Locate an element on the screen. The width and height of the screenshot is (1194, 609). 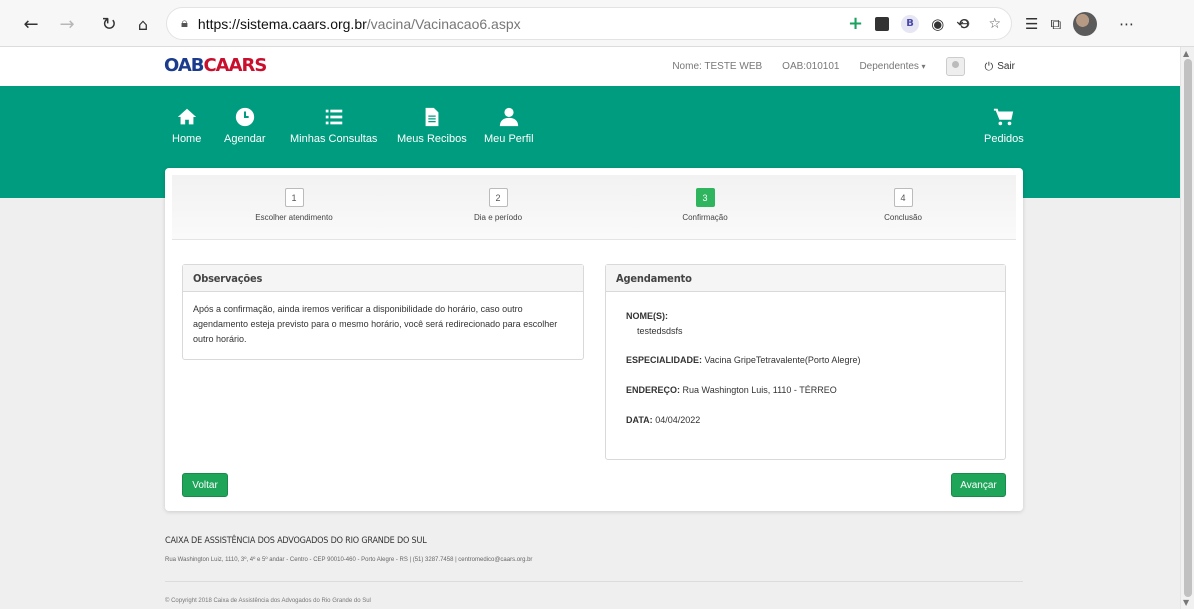
especialidade-label: ESPECIALIDADE: is located at coordinates (664, 360).